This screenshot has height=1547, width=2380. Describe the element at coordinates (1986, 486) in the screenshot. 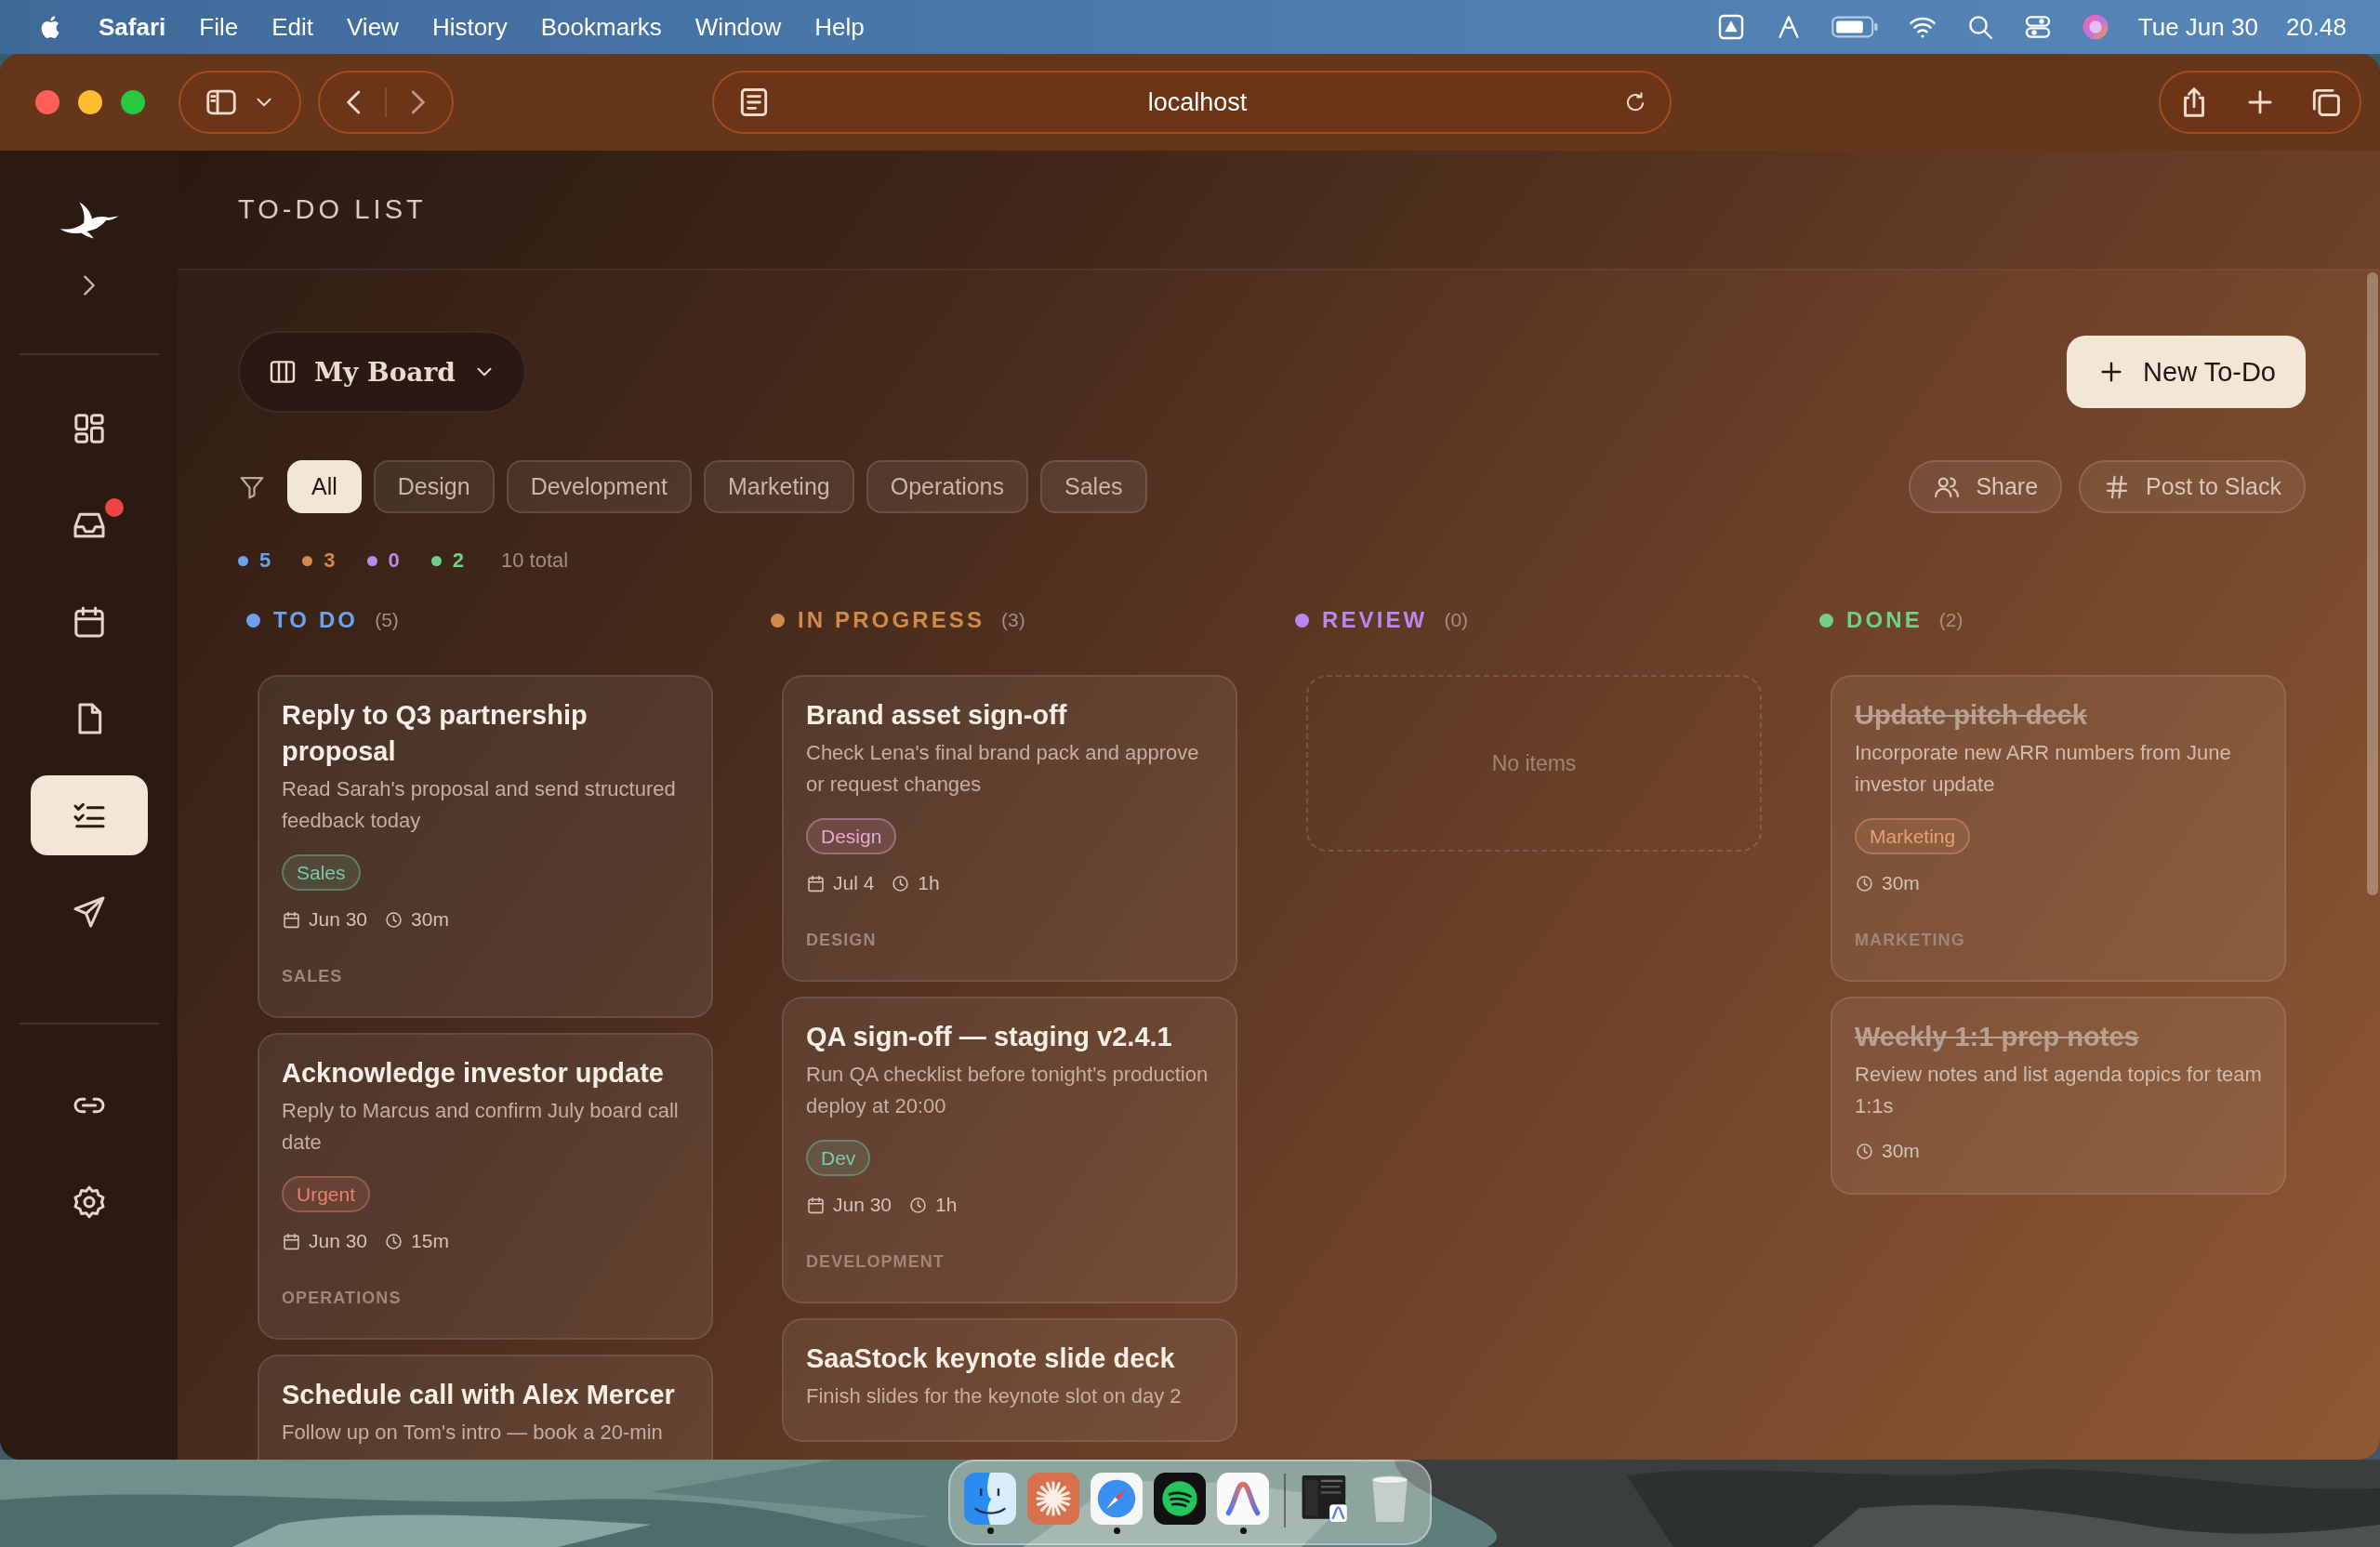

I see `share-button: Share` at that location.